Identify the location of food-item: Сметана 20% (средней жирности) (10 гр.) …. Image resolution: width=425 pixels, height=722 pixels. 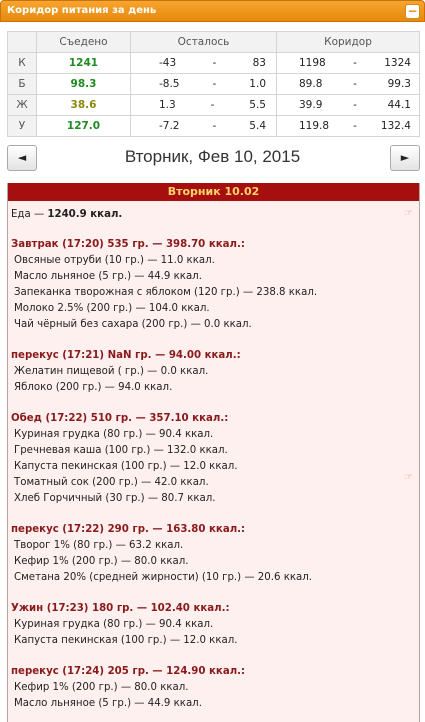
(163, 577).